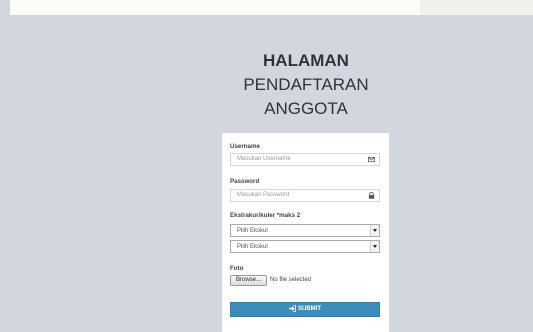 The image size is (533, 332). Describe the element at coordinates (305, 195) in the screenshot. I see `password-input: Masukan Password` at that location.